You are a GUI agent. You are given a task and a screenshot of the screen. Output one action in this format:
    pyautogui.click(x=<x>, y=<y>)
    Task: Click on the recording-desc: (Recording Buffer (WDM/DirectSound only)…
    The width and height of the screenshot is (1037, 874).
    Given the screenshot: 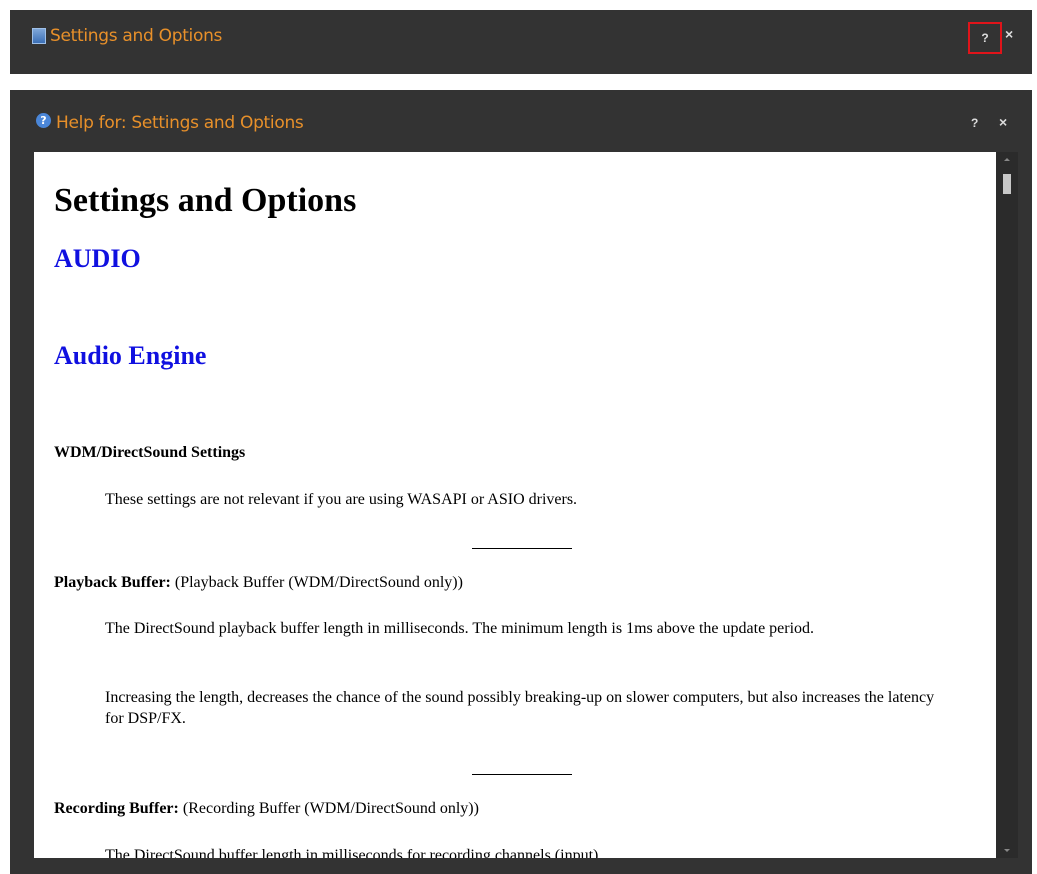 What is the action you would take?
    pyautogui.click(x=328, y=808)
    